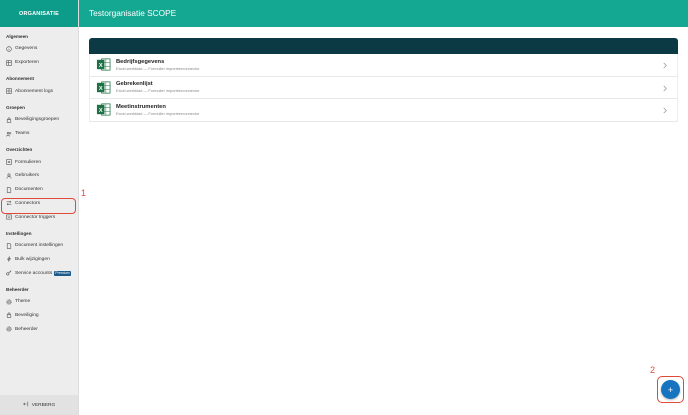  I want to click on page-title: Testorganisatie SCOPE, so click(133, 13).